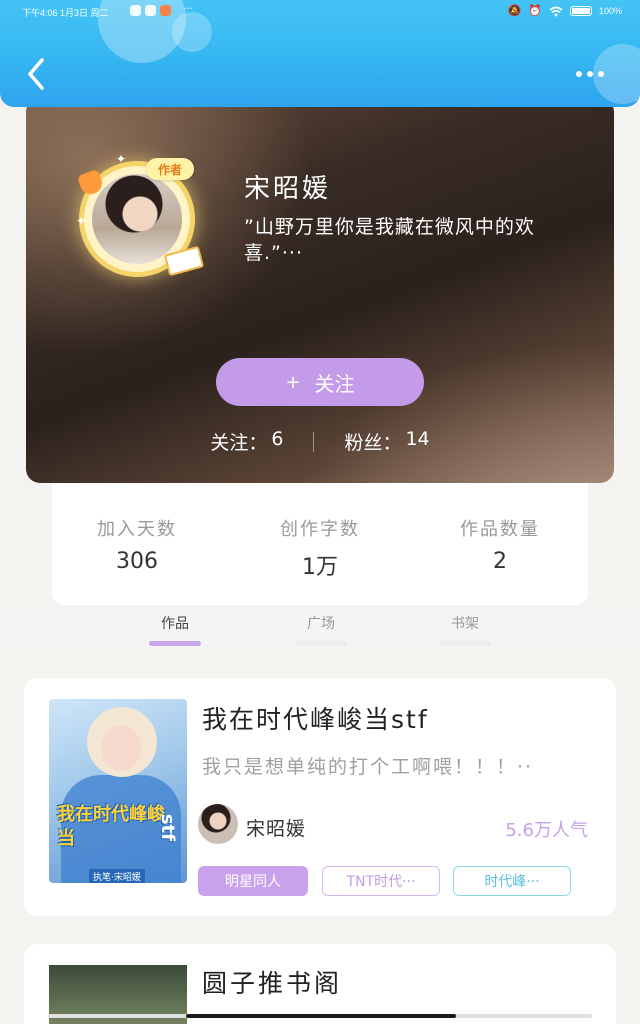 The image size is (640, 1024). What do you see at coordinates (137, 561) in the screenshot?
I see `stat-value: 306` at bounding box center [137, 561].